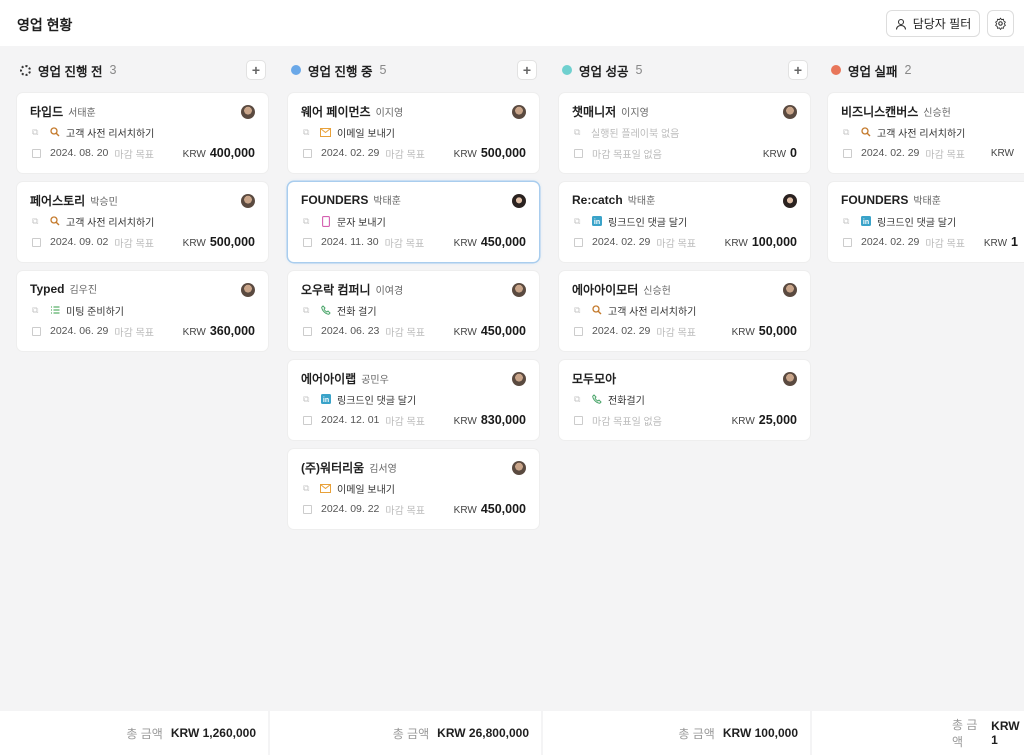  I want to click on due-date: 2024. 09. 22, so click(350, 509).